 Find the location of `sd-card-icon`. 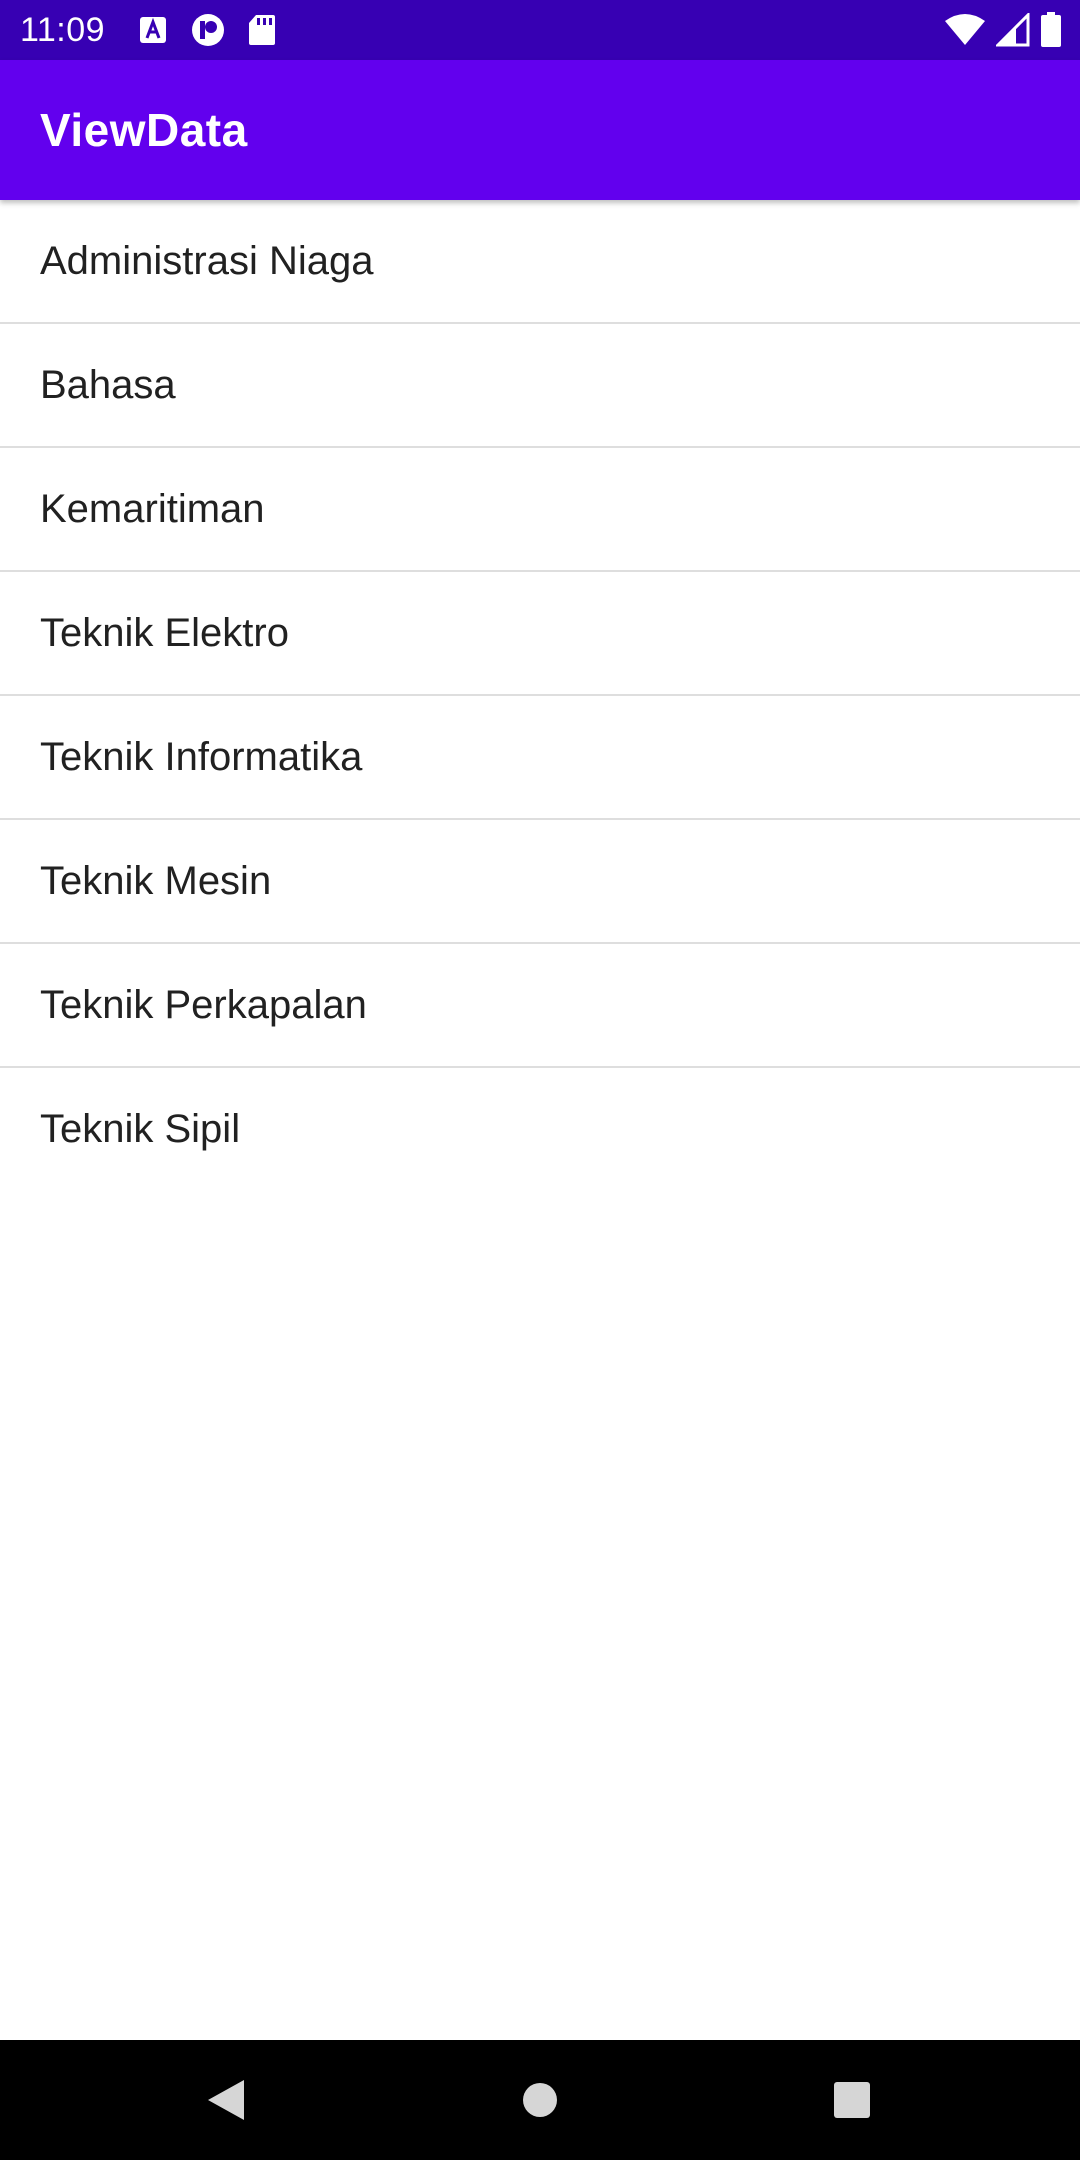

sd-card-icon is located at coordinates (262, 30).